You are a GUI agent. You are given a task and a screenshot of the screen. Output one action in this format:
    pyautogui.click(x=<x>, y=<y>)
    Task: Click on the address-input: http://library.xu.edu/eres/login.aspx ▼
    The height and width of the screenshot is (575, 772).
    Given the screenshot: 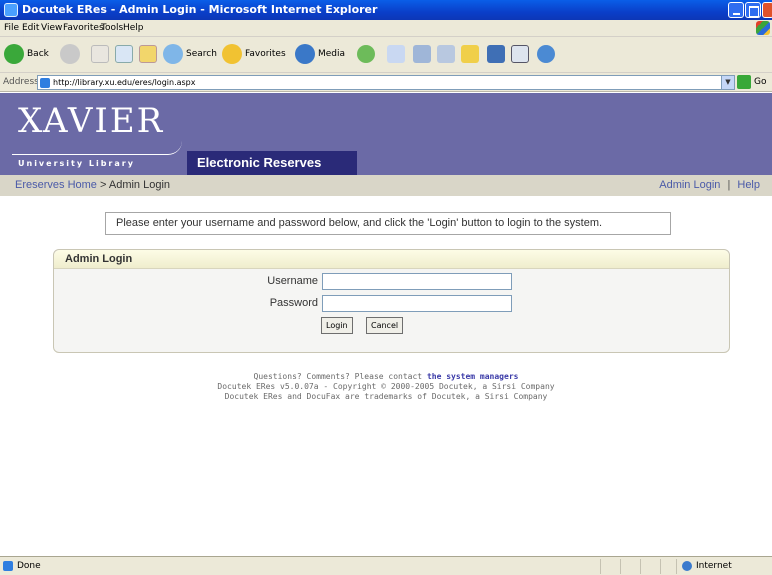 What is the action you would take?
    pyautogui.click(x=386, y=82)
    